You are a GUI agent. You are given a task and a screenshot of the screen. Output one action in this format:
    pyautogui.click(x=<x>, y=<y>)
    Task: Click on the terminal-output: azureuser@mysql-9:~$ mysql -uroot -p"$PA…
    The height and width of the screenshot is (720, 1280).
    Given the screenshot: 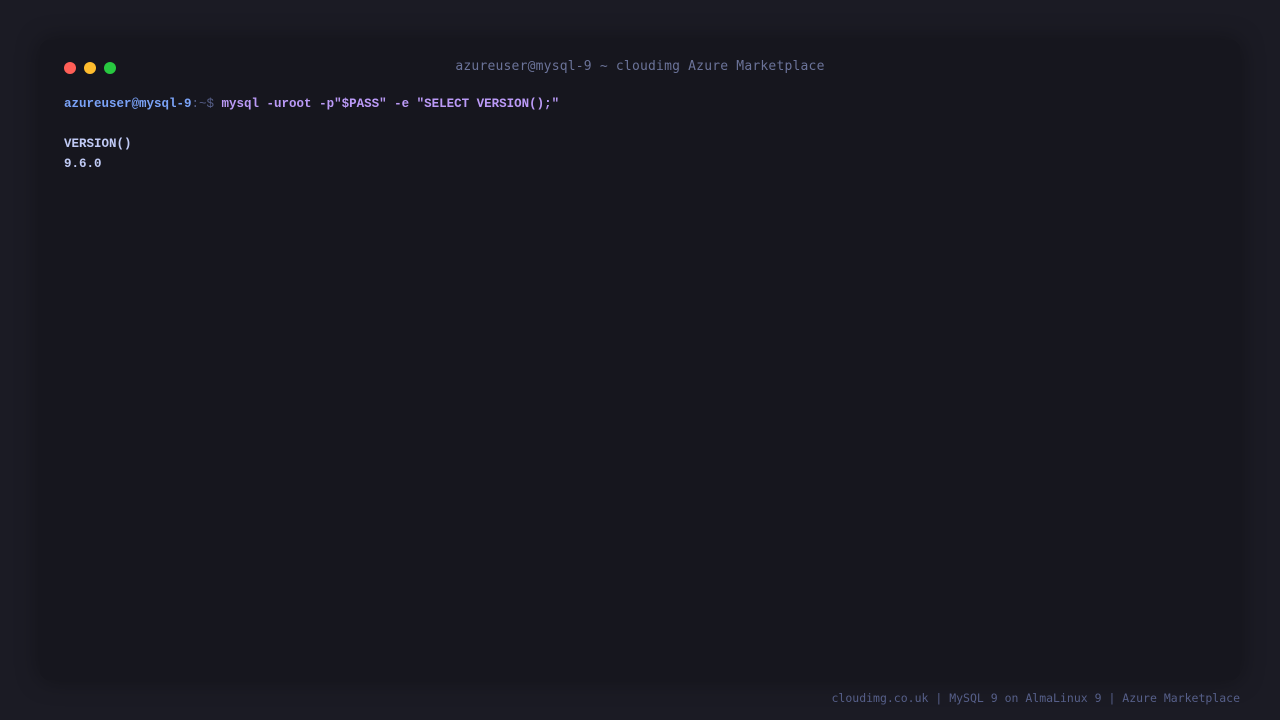 What is the action you would take?
    pyautogui.click(x=640, y=134)
    